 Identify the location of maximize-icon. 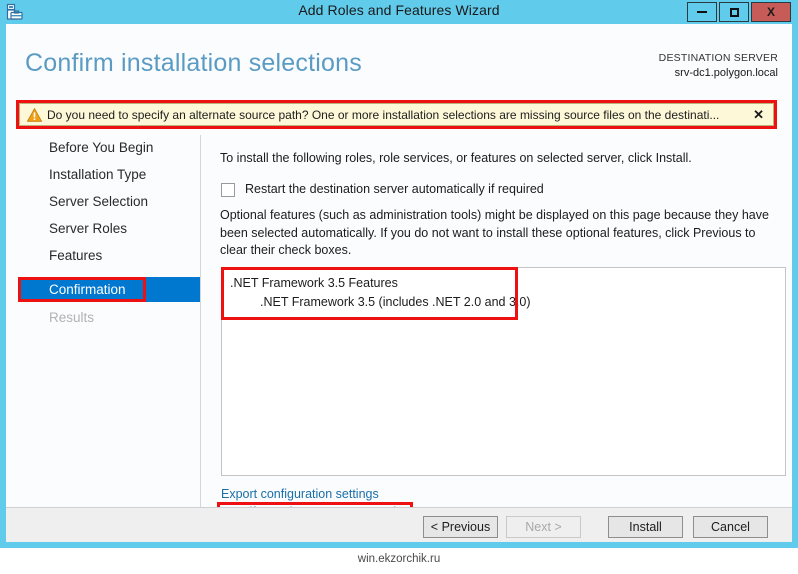
(734, 13).